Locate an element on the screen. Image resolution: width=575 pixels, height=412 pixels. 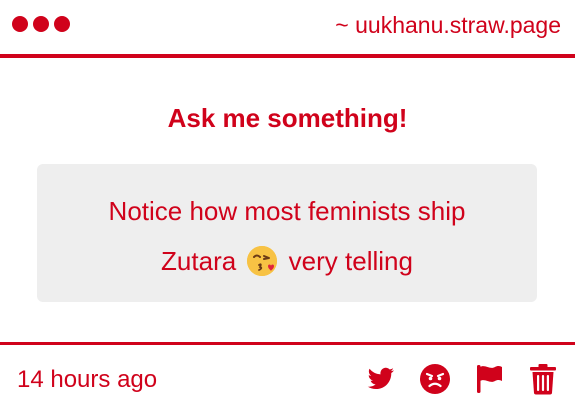
flag-icon is located at coordinates (489, 379).